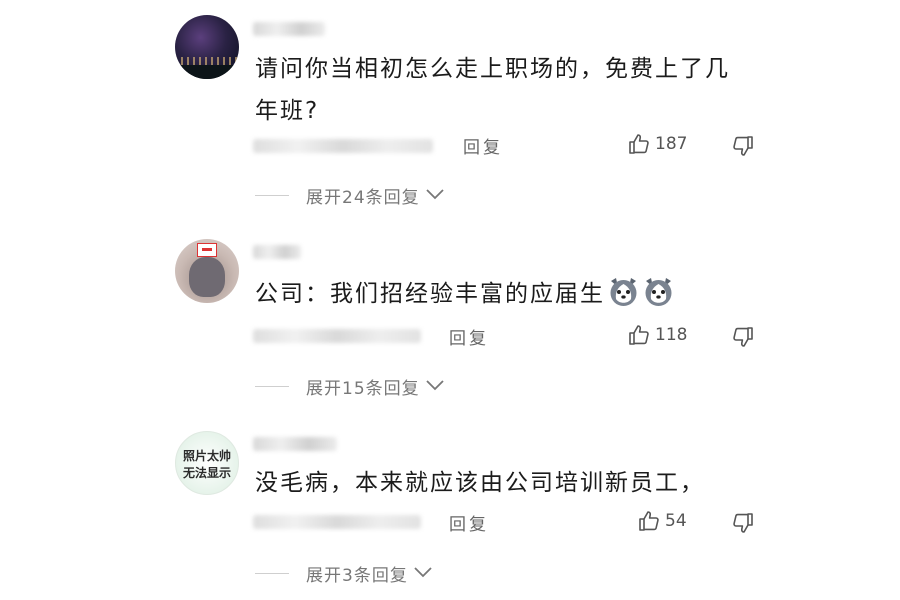 The image size is (900, 600). Describe the element at coordinates (430, 294) in the screenshot. I see `comment-text-body: 公司：我们招经验丰富的应届生` at that location.